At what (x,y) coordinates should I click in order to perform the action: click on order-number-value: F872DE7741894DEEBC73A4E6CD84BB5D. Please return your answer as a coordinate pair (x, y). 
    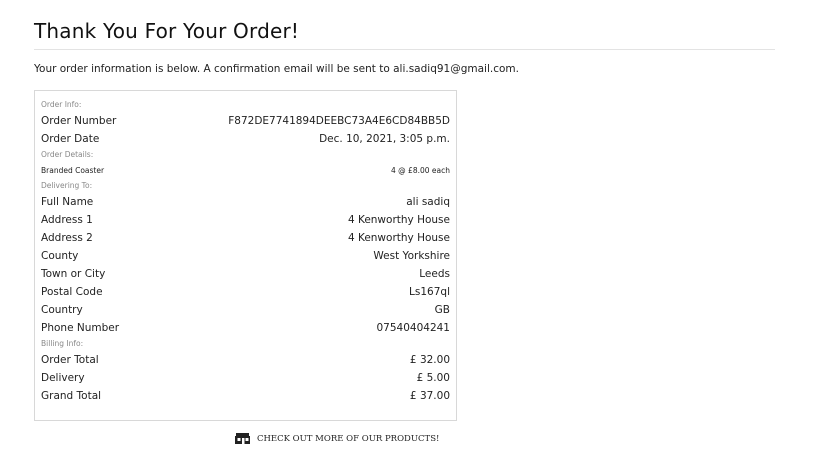
    Looking at the image, I should click on (339, 121).